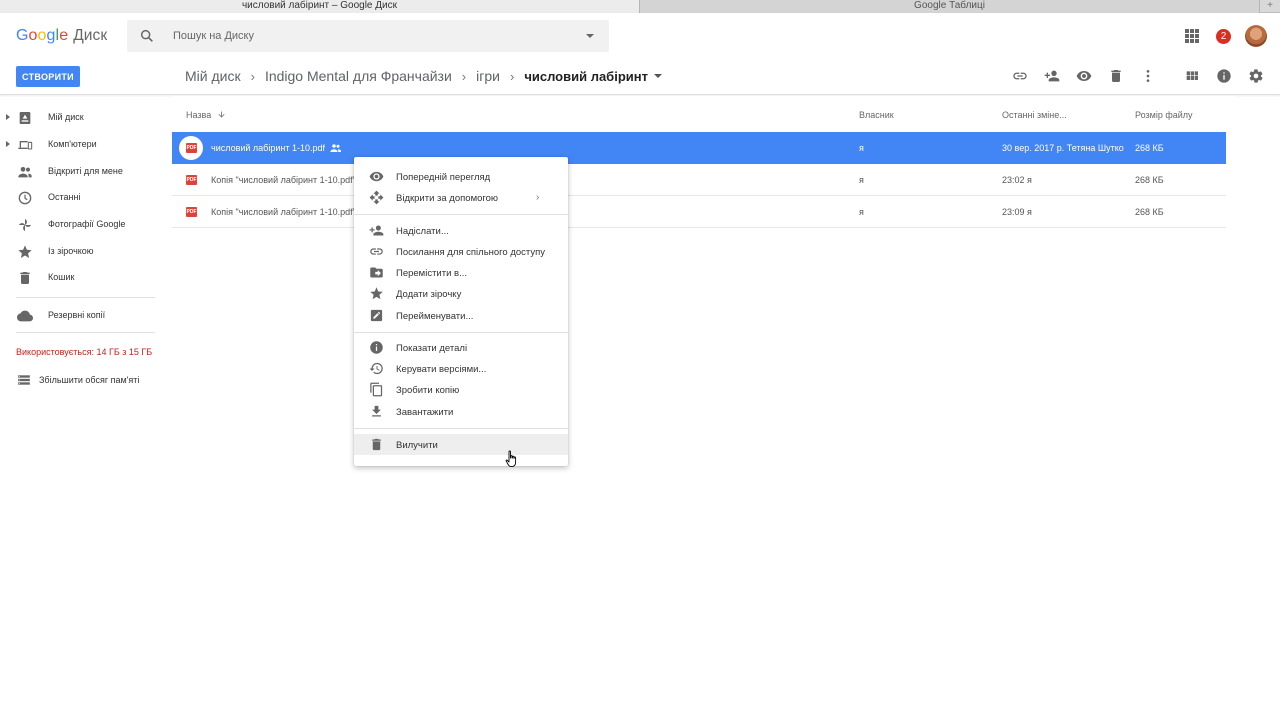  I want to click on google-drive-logo: Google Диск, so click(61, 36).